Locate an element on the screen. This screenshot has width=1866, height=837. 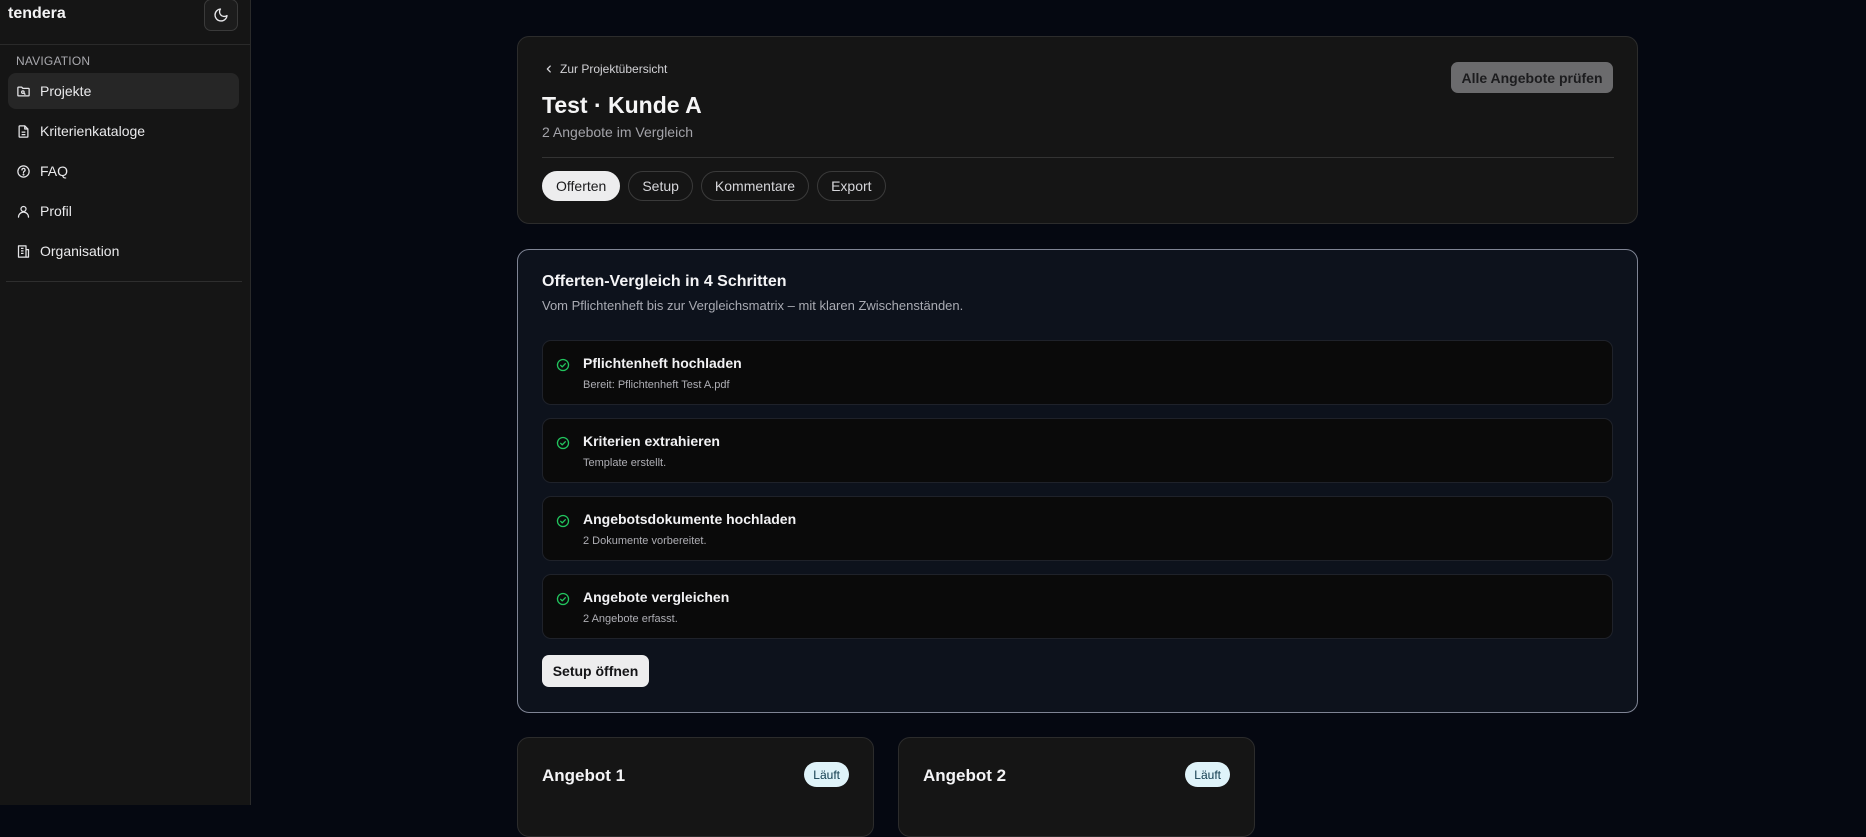
step-description: 2 Dokumente vorbereitet. is located at coordinates (645, 541).